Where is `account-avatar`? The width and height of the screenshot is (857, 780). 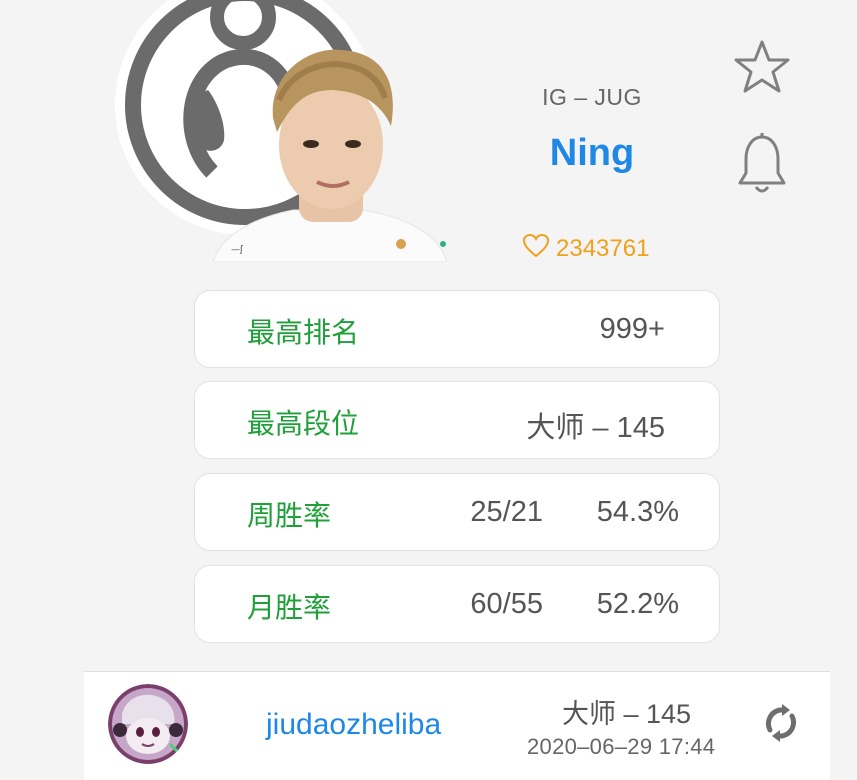
account-avatar is located at coordinates (148, 724).